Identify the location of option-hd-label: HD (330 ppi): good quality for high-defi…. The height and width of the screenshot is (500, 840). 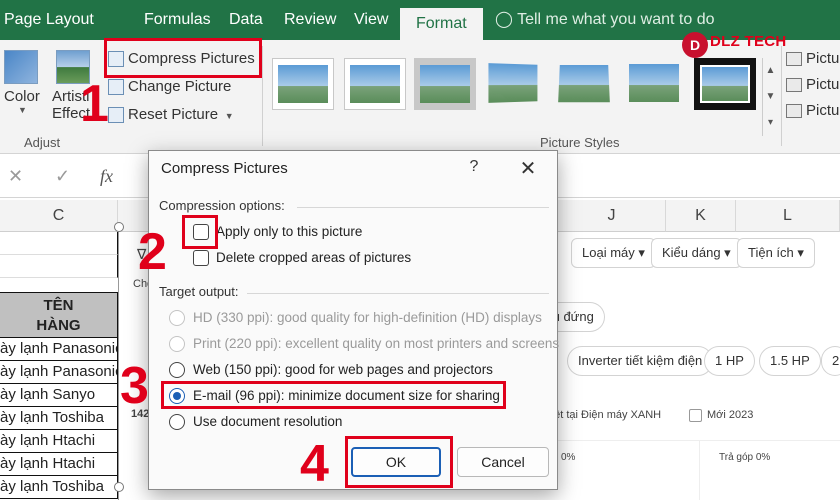
(367, 317).